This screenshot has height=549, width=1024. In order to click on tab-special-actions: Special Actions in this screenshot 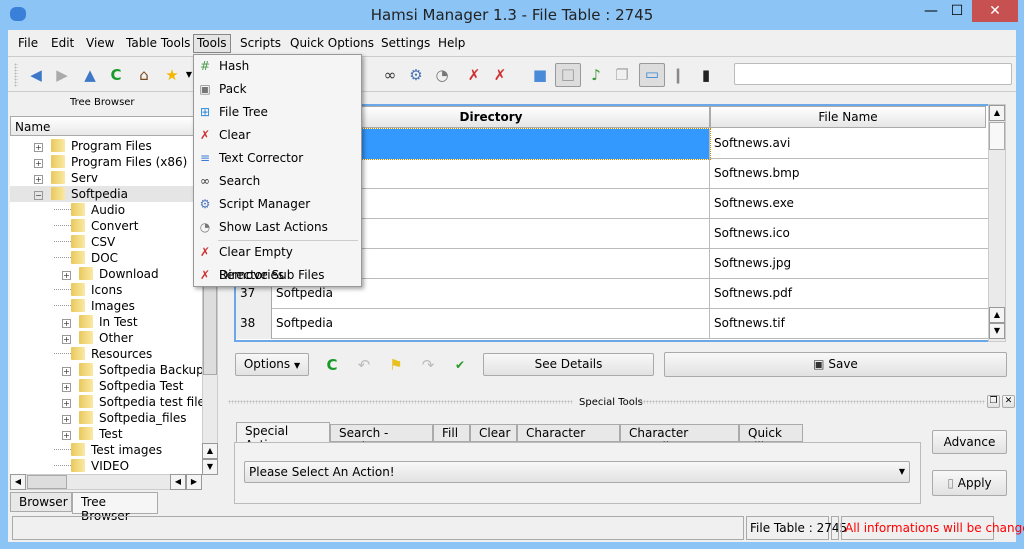, I will do `click(283, 437)`.